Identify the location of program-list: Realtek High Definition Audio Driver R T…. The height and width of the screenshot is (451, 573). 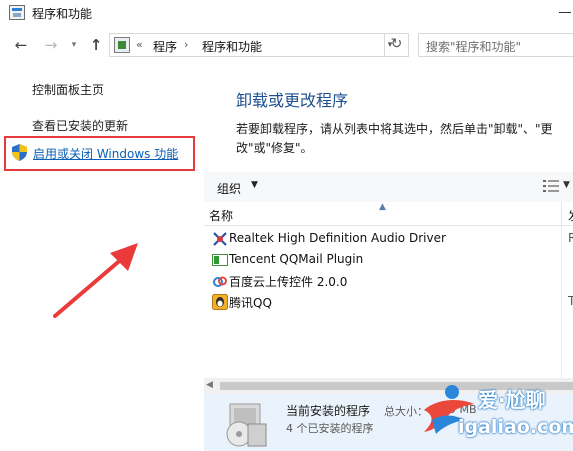
(388, 270).